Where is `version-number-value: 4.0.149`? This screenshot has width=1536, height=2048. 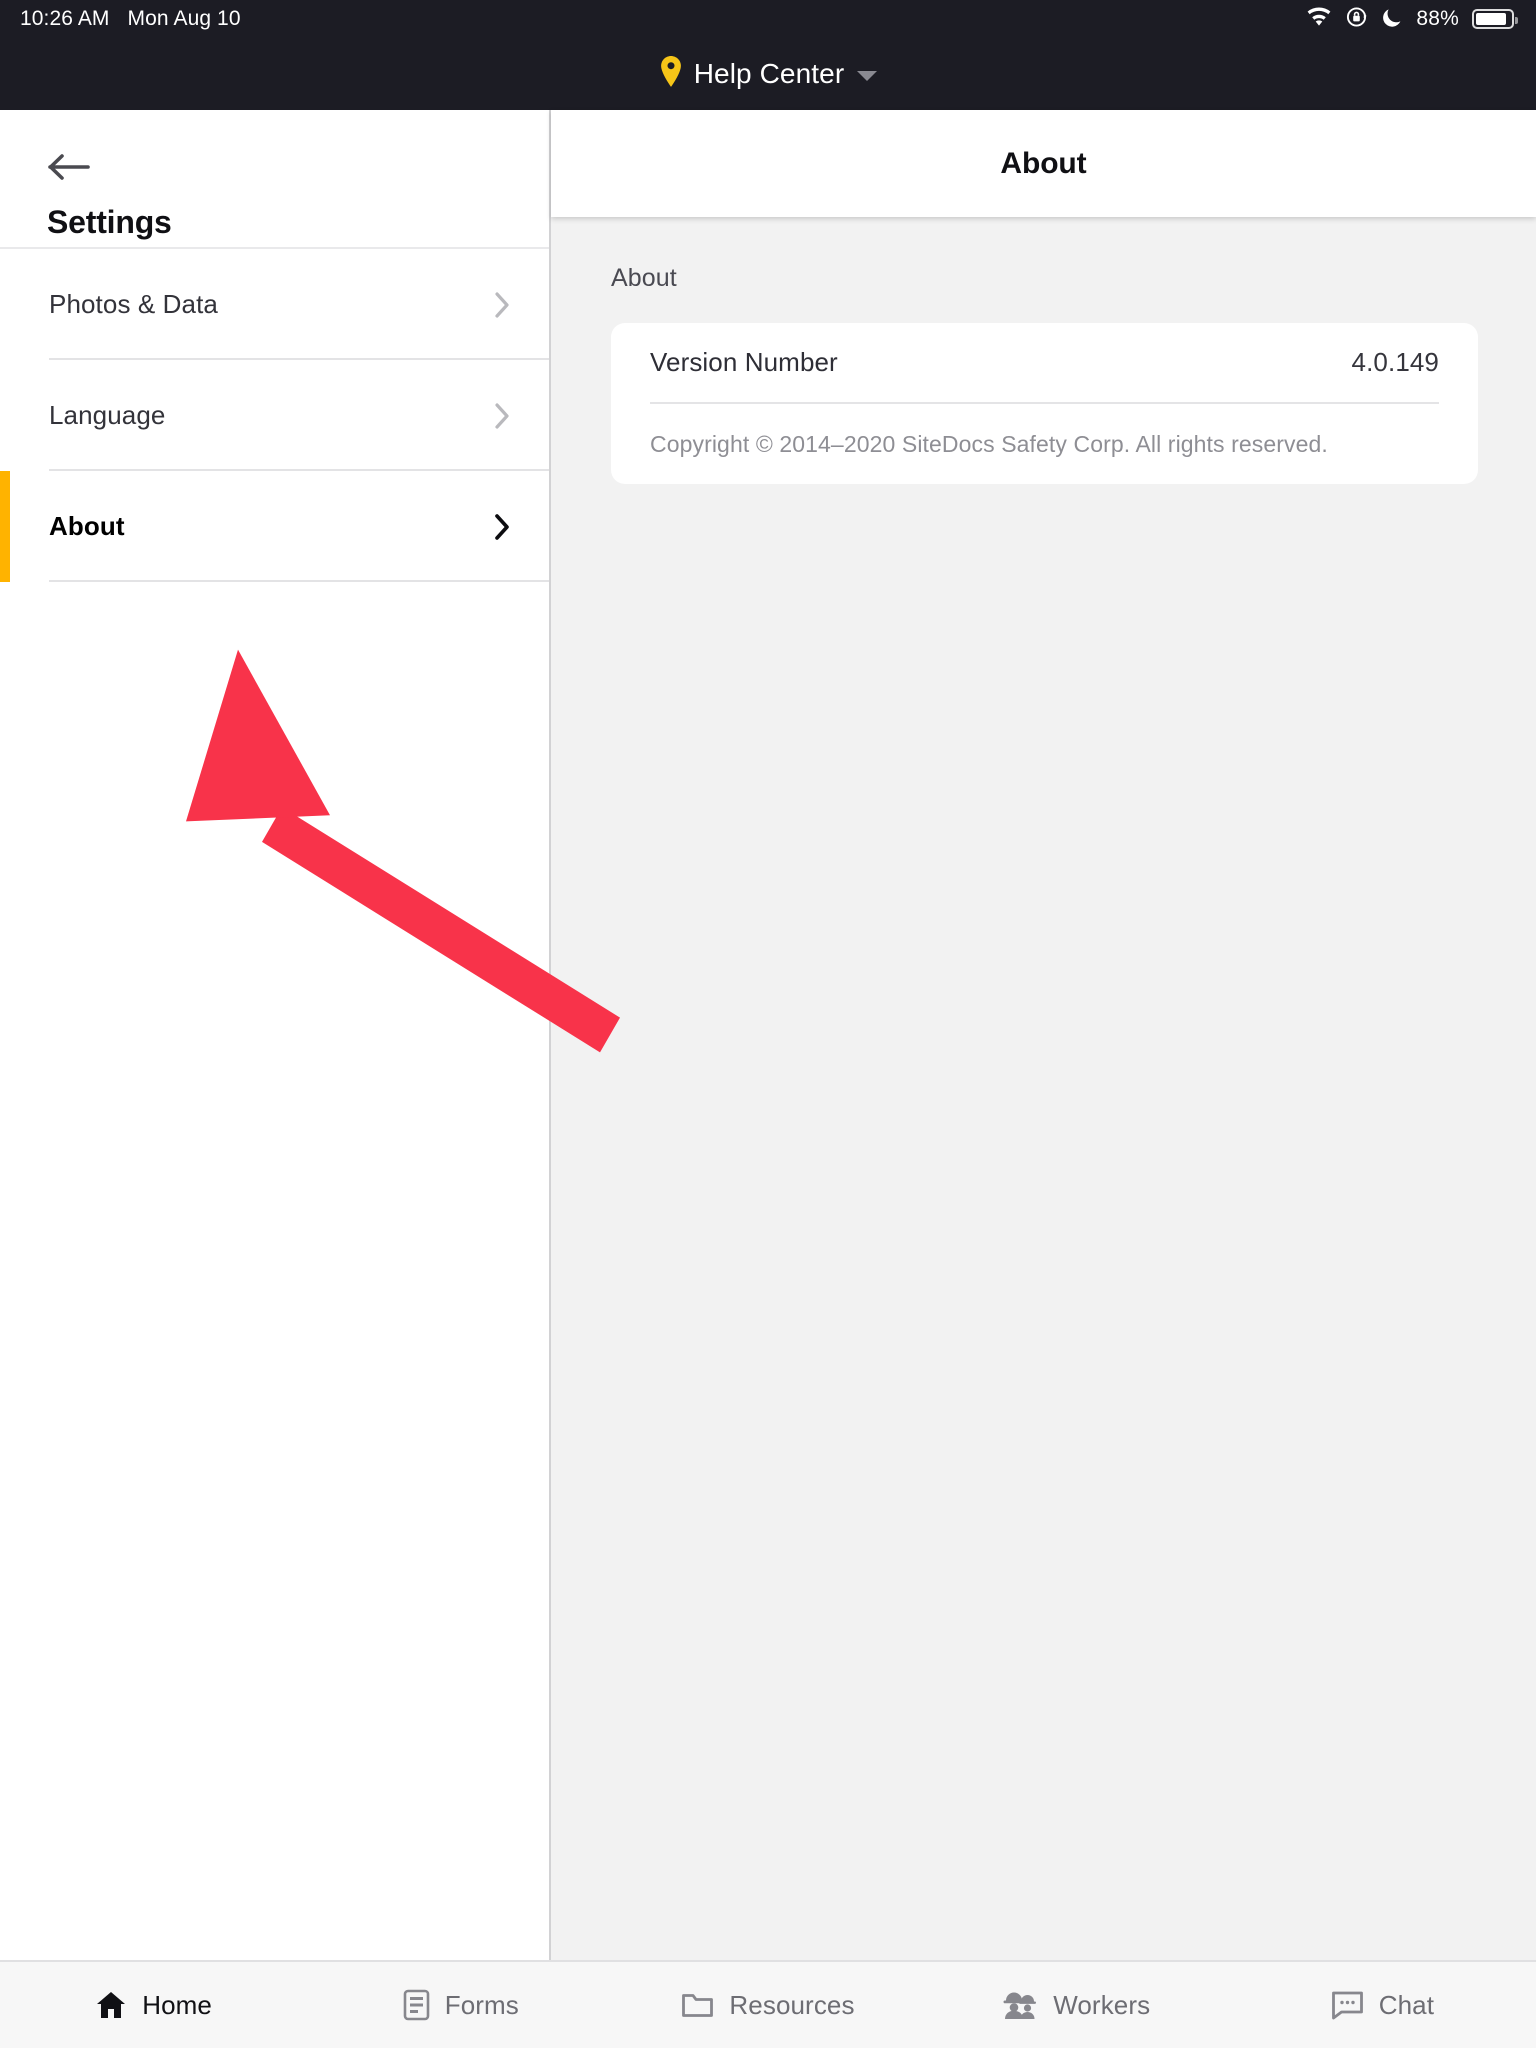 version-number-value: 4.0.149 is located at coordinates (1395, 362).